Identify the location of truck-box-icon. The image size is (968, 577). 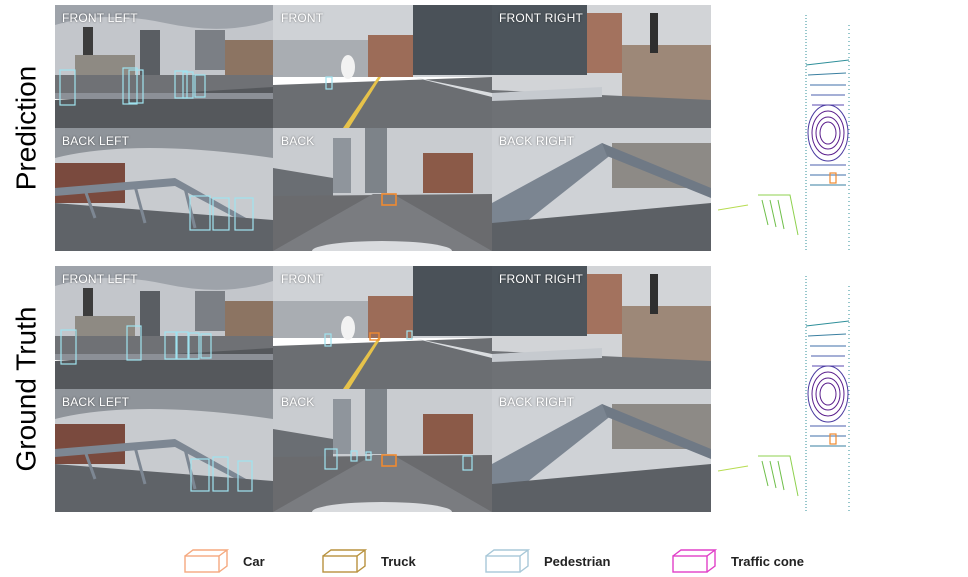
(344, 561).